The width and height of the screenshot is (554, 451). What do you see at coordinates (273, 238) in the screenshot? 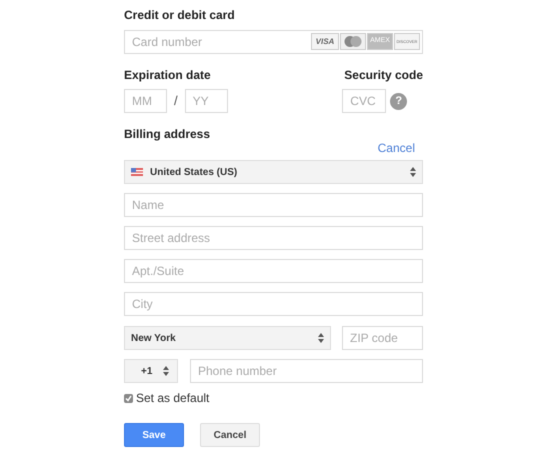
I see `address-field: Street address` at bounding box center [273, 238].